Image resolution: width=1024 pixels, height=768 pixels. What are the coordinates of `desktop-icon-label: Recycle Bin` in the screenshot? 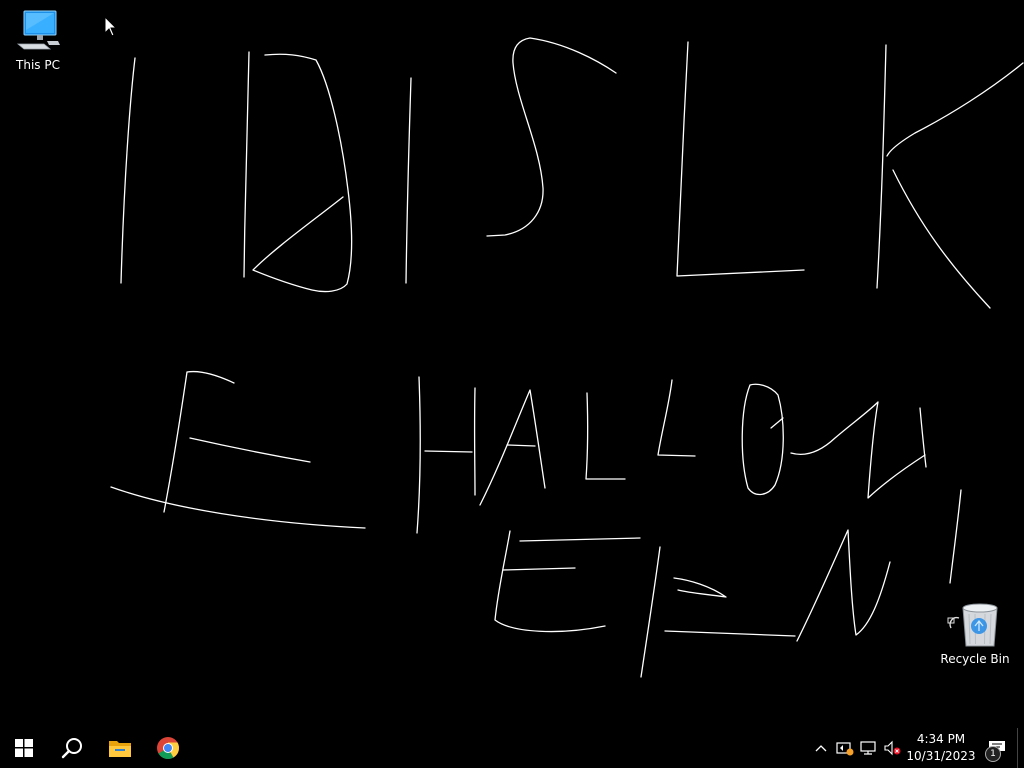 It's located at (975, 659).